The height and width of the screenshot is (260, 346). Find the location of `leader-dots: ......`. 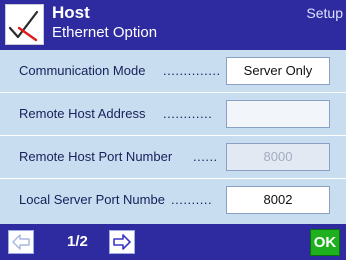

leader-dots: ...... is located at coordinates (205, 156).